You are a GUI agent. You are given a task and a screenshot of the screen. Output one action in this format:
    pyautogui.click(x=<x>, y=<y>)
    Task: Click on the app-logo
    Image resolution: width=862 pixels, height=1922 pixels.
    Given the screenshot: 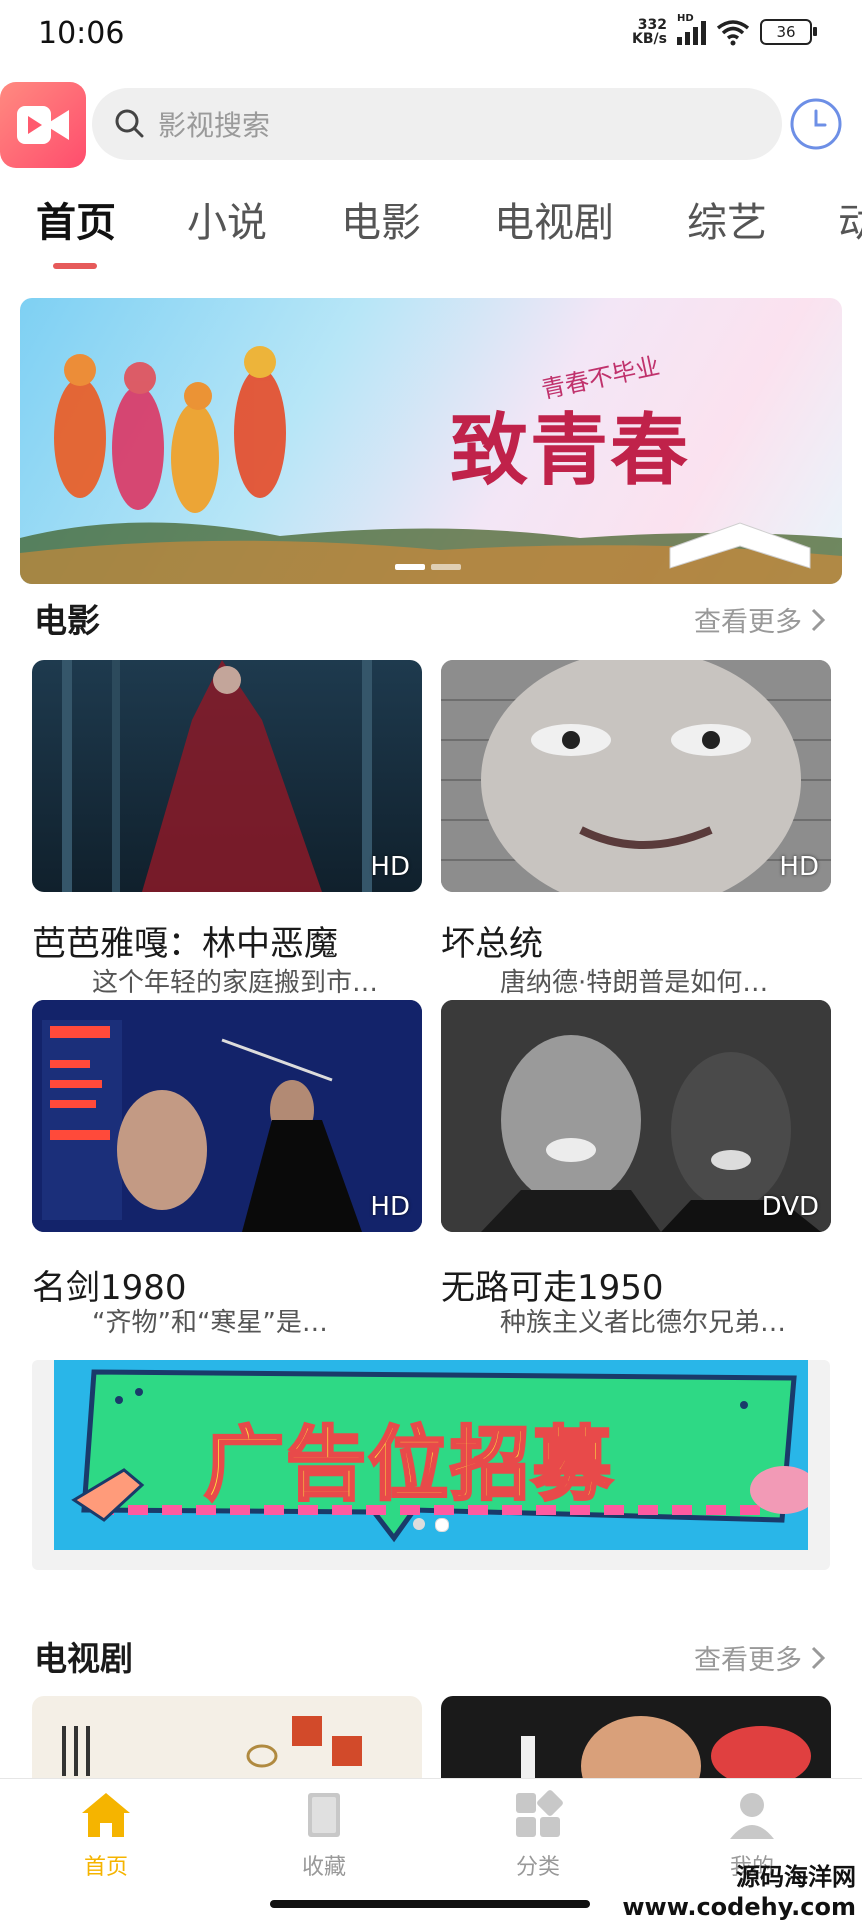 What is the action you would take?
    pyautogui.click(x=43, y=125)
    